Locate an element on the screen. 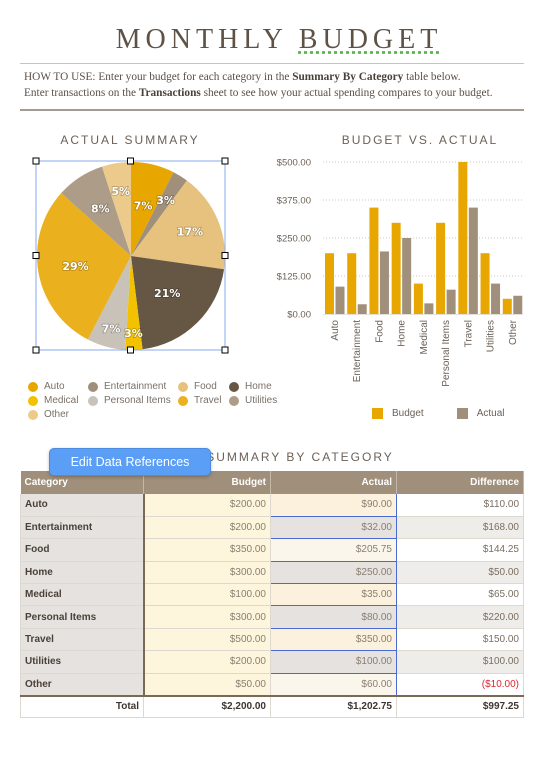 The height and width of the screenshot is (765, 558). difference-cell: $150.00 is located at coordinates (460, 640).